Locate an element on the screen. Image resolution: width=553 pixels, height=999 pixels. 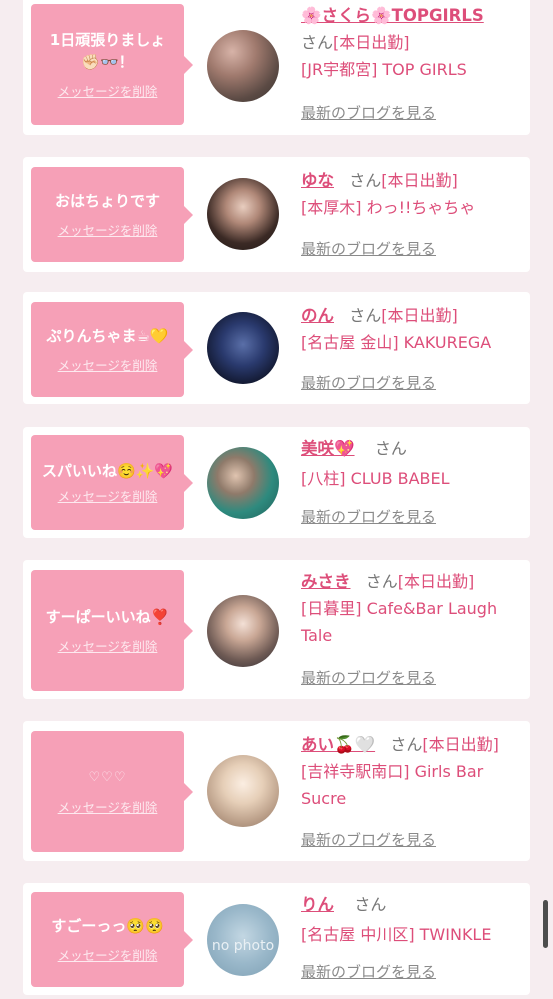
cast-name-link: あい🍒🤍 is located at coordinates (338, 744).